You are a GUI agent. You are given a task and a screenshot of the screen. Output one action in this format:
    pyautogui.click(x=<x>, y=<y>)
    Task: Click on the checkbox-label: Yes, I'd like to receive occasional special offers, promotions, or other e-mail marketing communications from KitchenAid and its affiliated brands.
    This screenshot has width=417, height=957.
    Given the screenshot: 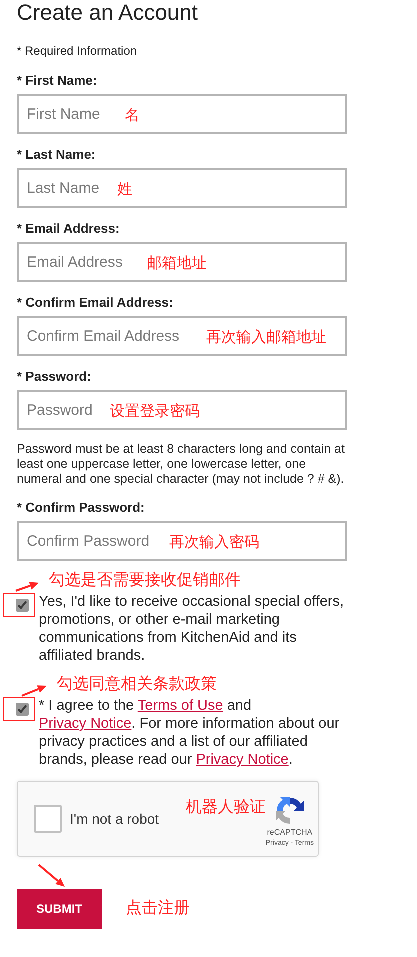 What is the action you would take?
    pyautogui.click(x=192, y=629)
    